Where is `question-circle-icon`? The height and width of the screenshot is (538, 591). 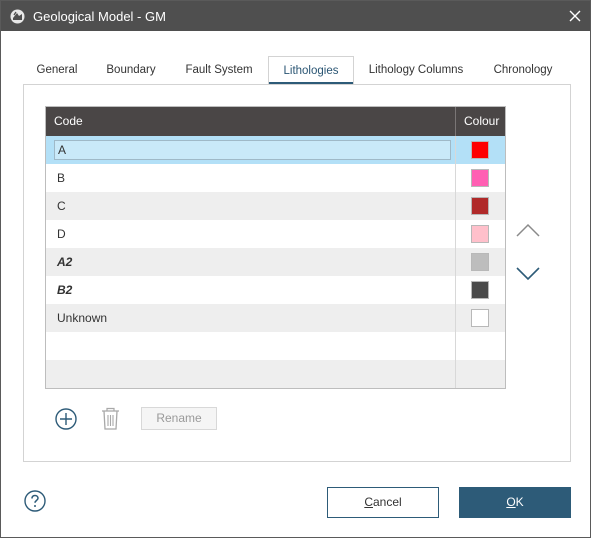
question-circle-icon is located at coordinates (35, 501).